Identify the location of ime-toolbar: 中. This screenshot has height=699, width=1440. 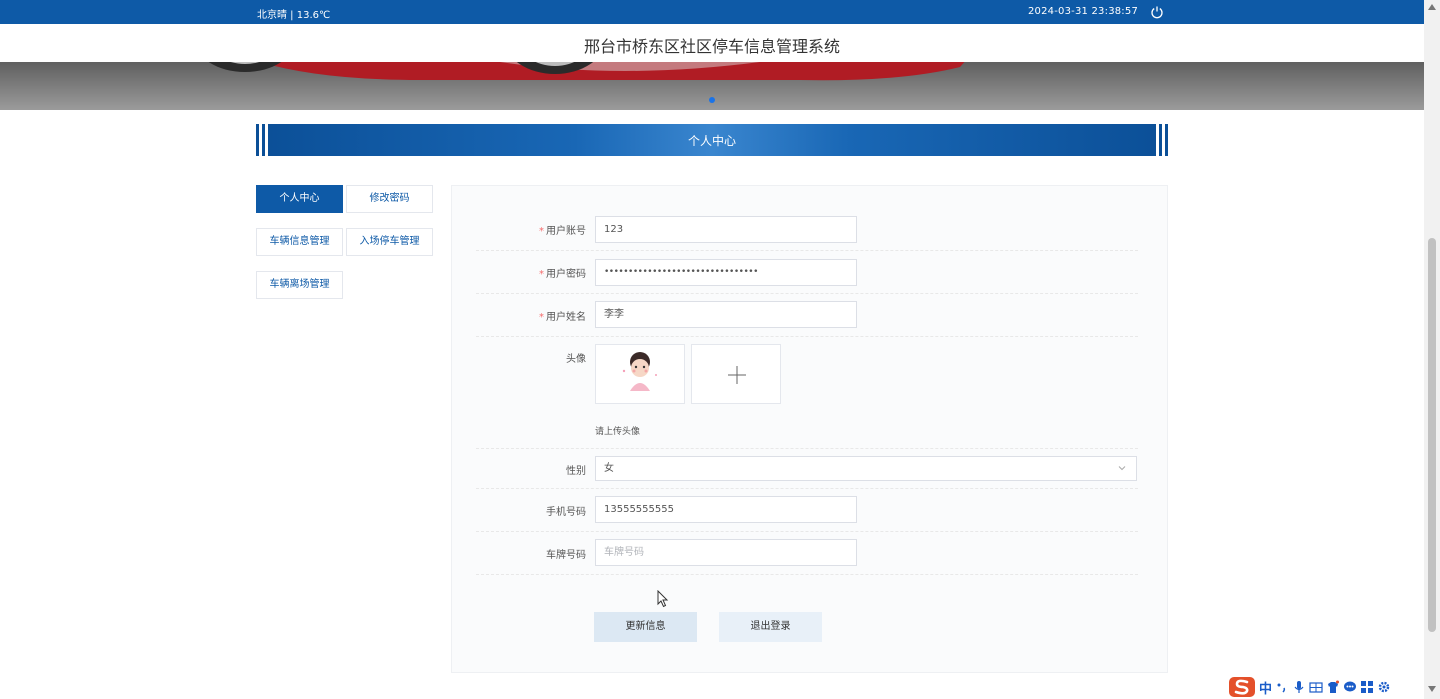
(1309, 687).